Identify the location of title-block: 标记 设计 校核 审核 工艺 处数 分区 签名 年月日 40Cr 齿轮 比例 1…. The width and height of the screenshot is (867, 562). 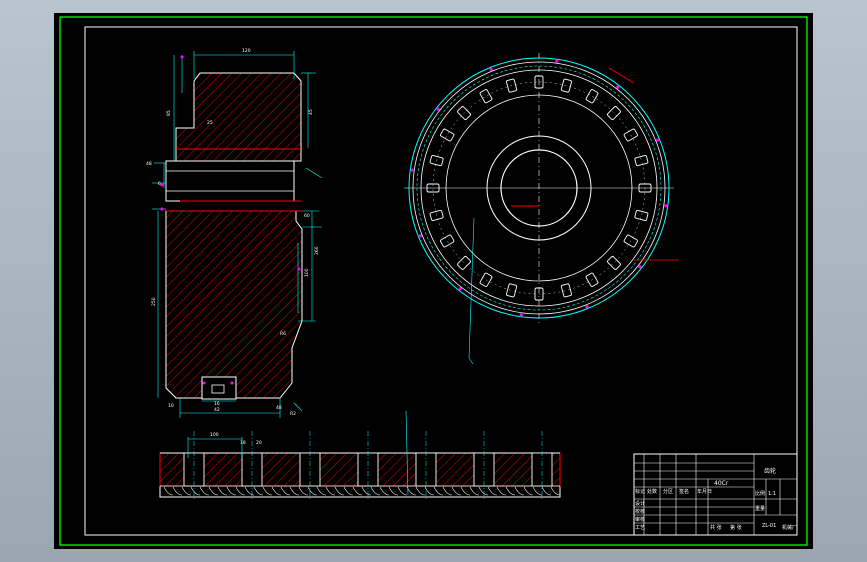
(715, 494).